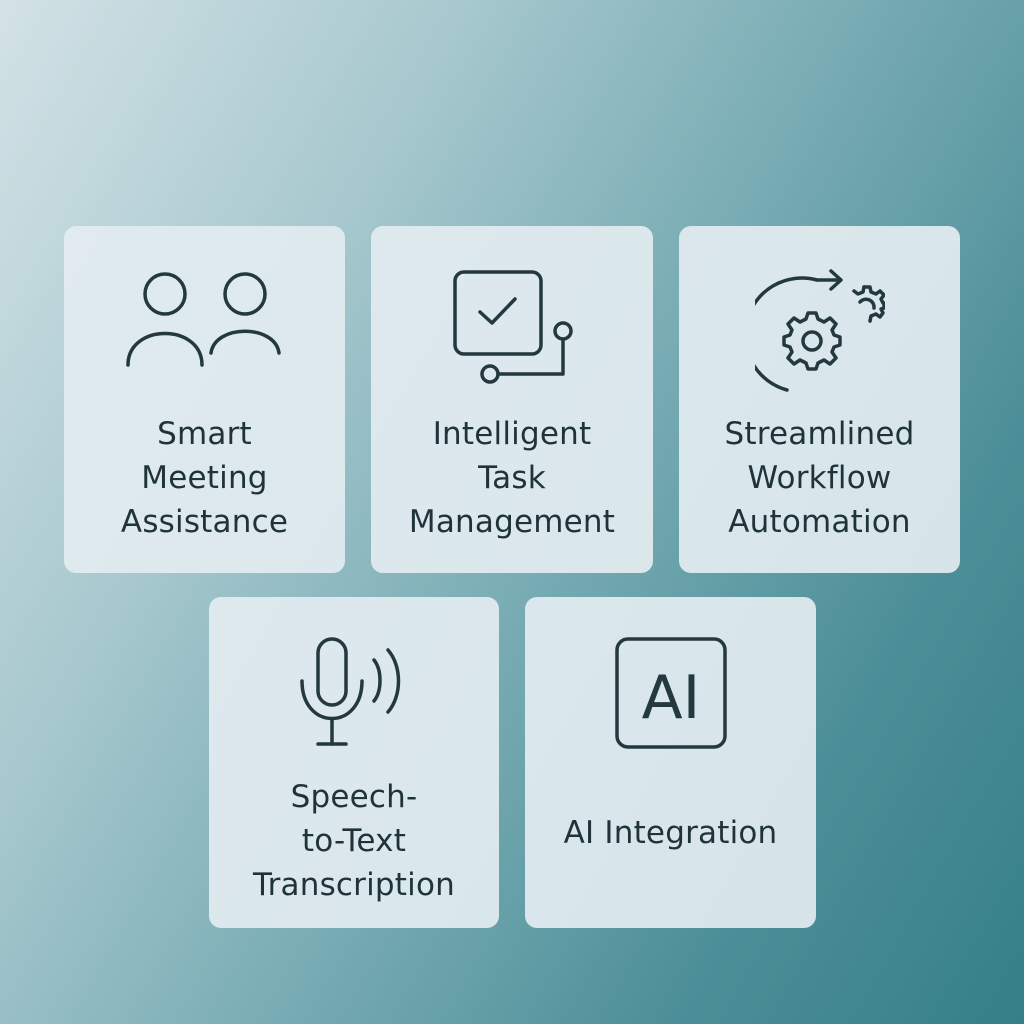 This screenshot has height=1024, width=1024. I want to click on label-line: Assistance, so click(204, 522).